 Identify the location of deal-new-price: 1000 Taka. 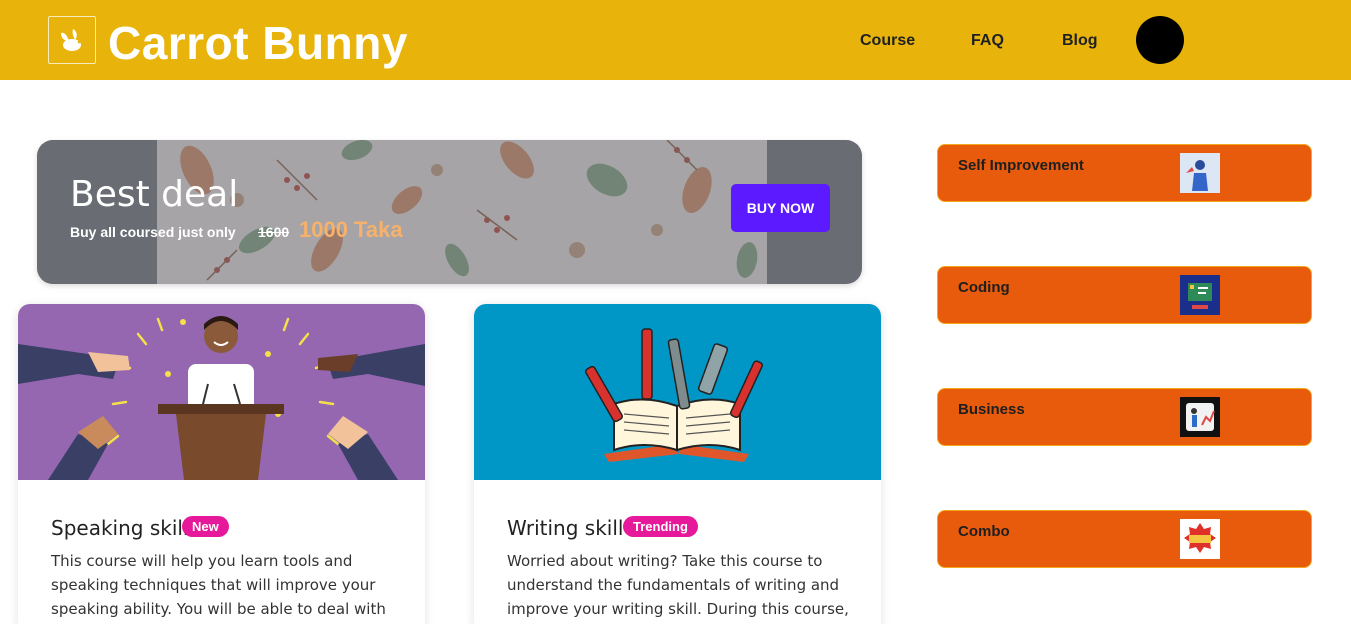
(351, 229).